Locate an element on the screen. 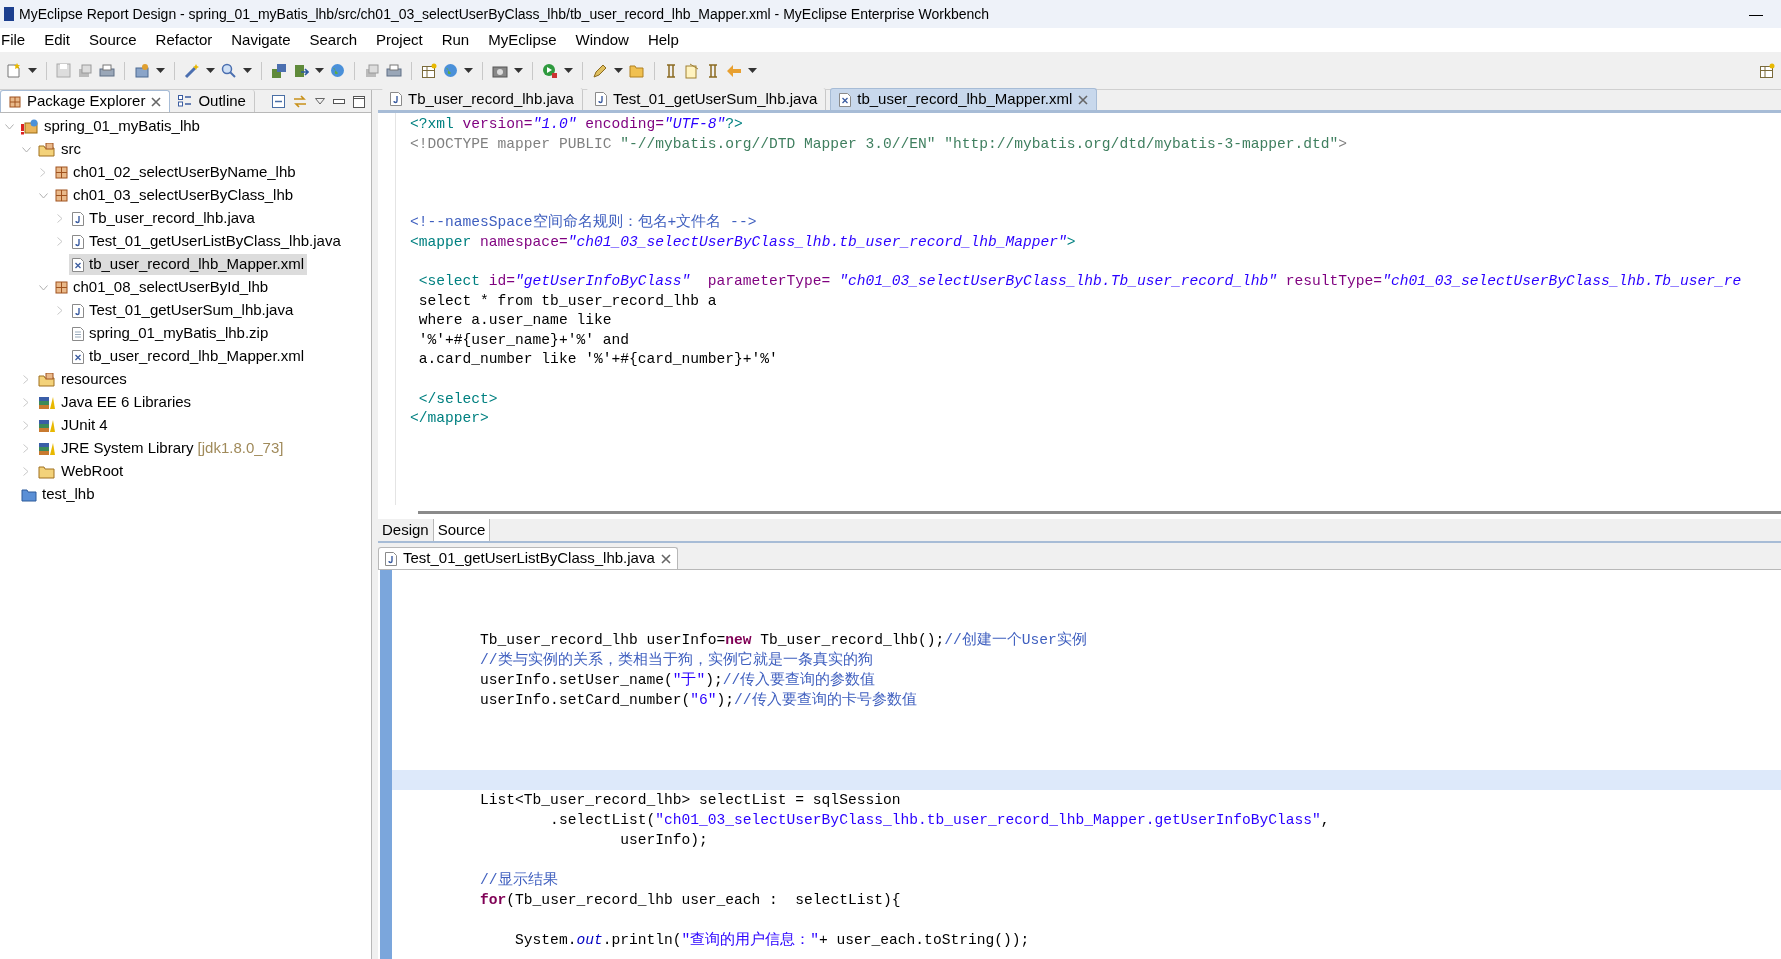  tree-item: WebRoot is located at coordinates (81, 471).